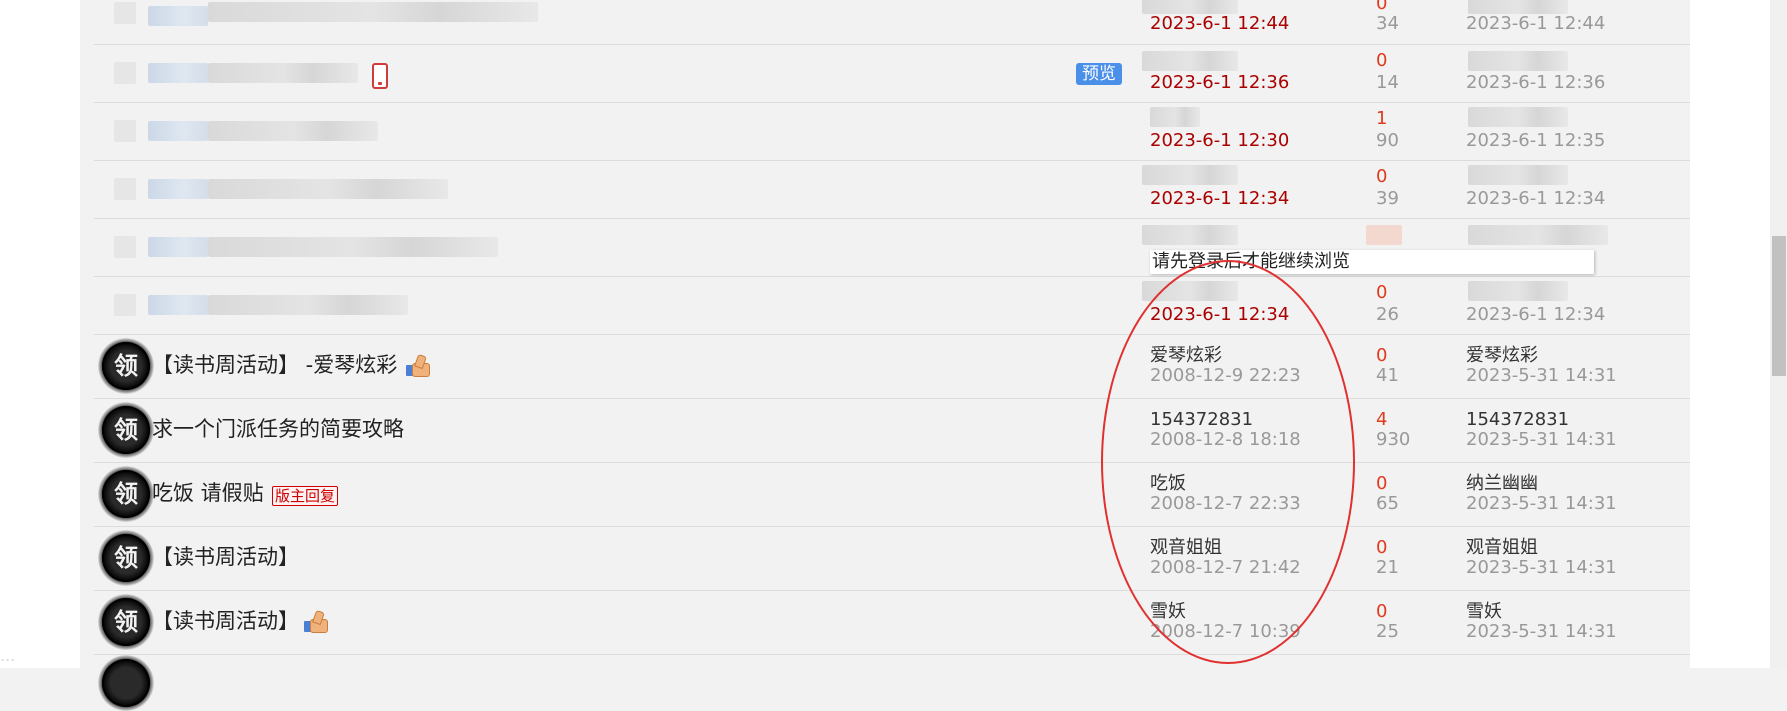 The image size is (1787, 711). I want to click on table-row: 2023-6-1 12:44 0 34 2023-6-1 12:44, so click(892, 22).